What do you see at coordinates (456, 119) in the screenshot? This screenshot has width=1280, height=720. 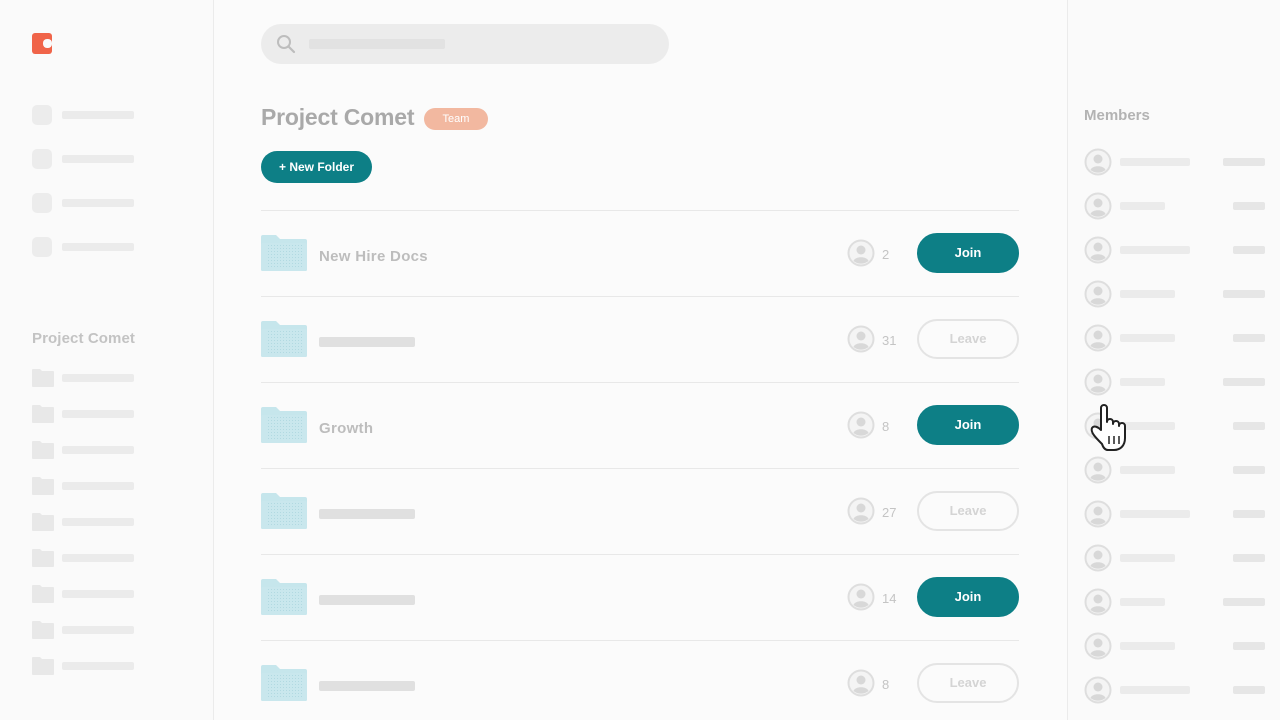 I see `team-badge: Team` at bounding box center [456, 119].